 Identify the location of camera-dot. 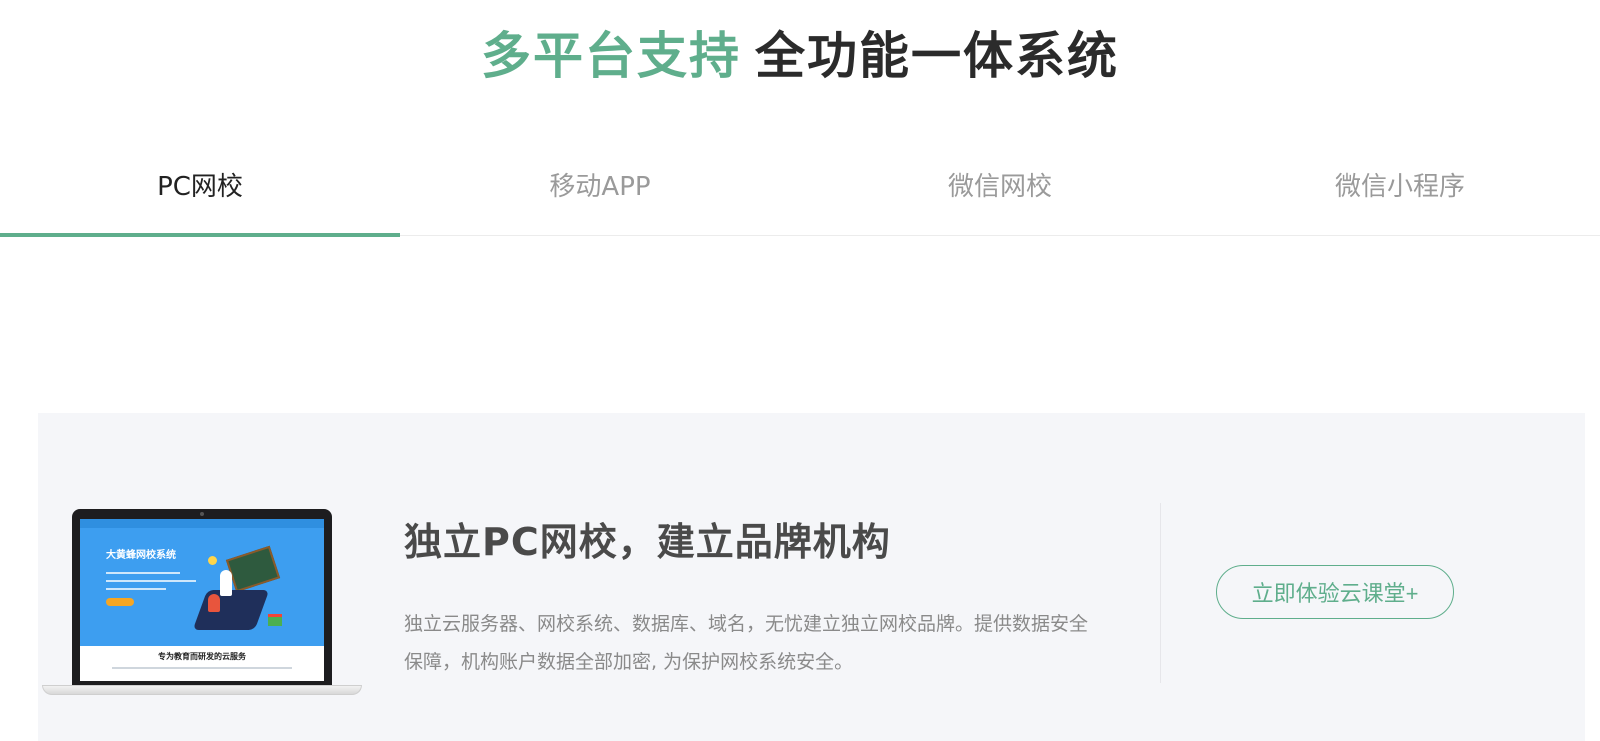
(202, 514).